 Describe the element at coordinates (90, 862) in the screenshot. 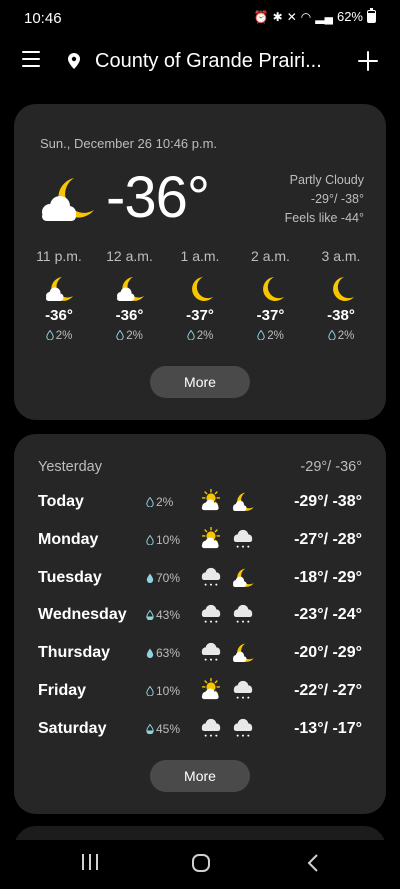

I see `recent-apps-icon` at that location.